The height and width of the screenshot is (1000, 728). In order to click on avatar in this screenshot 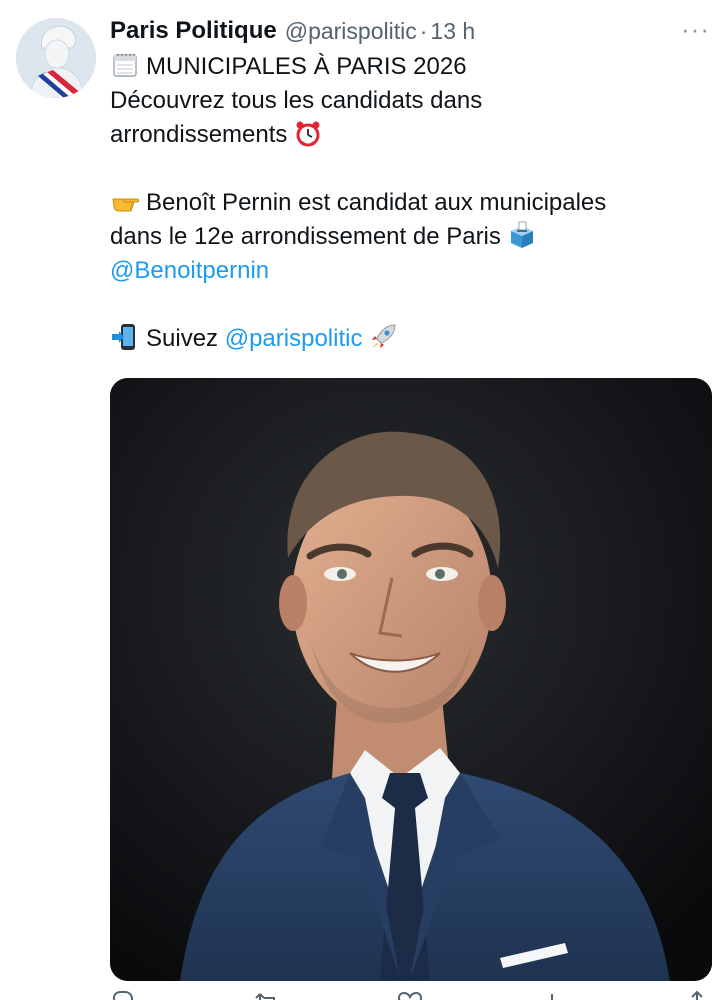, I will do `click(56, 58)`.